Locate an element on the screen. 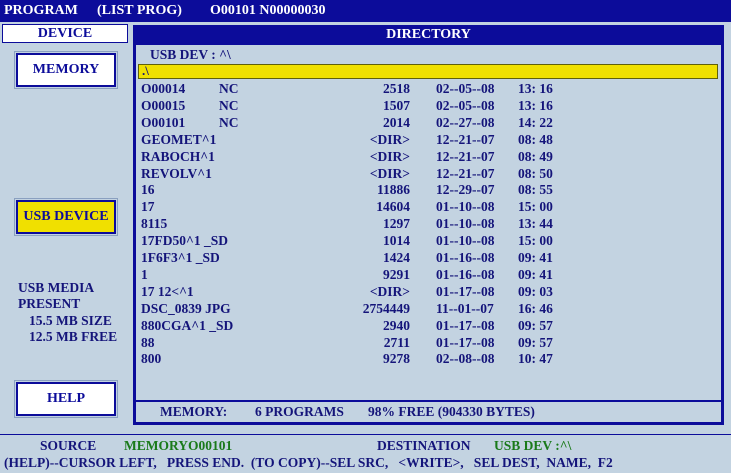 The width and height of the screenshot is (731, 473). file-row: 1F6F3^1 _SD 1424 01--16--08 09: 41 is located at coordinates (428, 258).